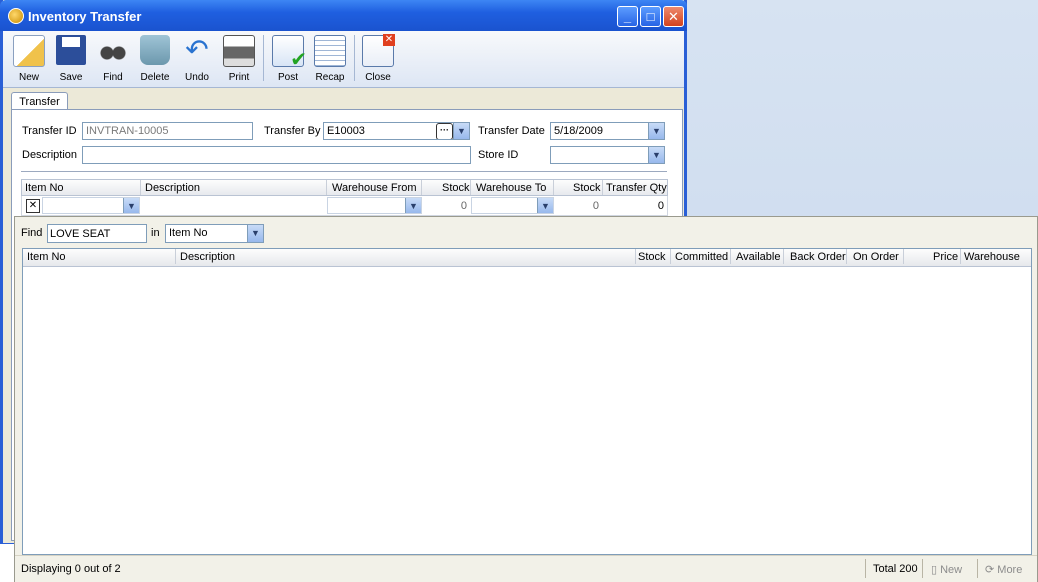  I want to click on description-label: Description, so click(50, 155).